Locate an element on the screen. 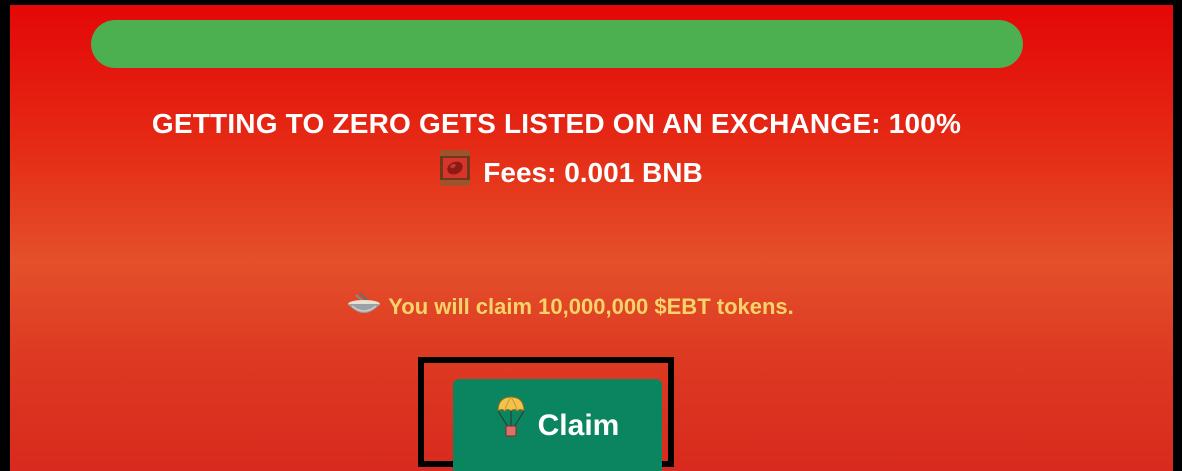  progress-bar is located at coordinates (557, 44).